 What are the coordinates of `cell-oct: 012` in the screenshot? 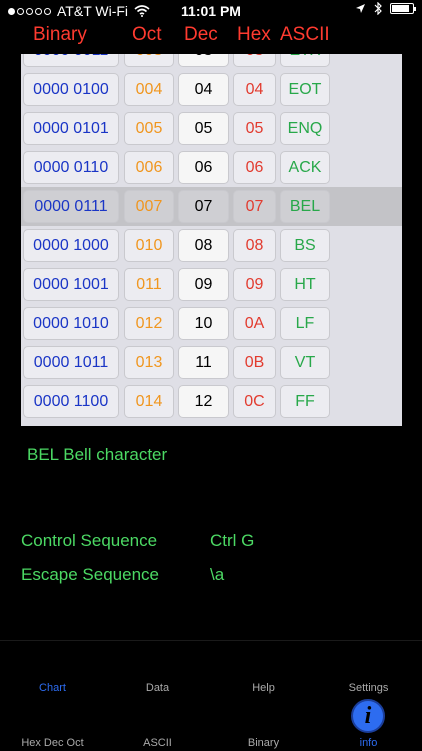 It's located at (149, 323).